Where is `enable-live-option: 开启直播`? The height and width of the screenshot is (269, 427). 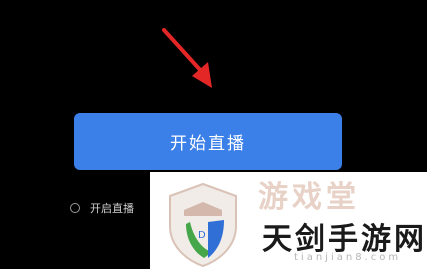 enable-live-option: 开启直播 is located at coordinates (102, 208).